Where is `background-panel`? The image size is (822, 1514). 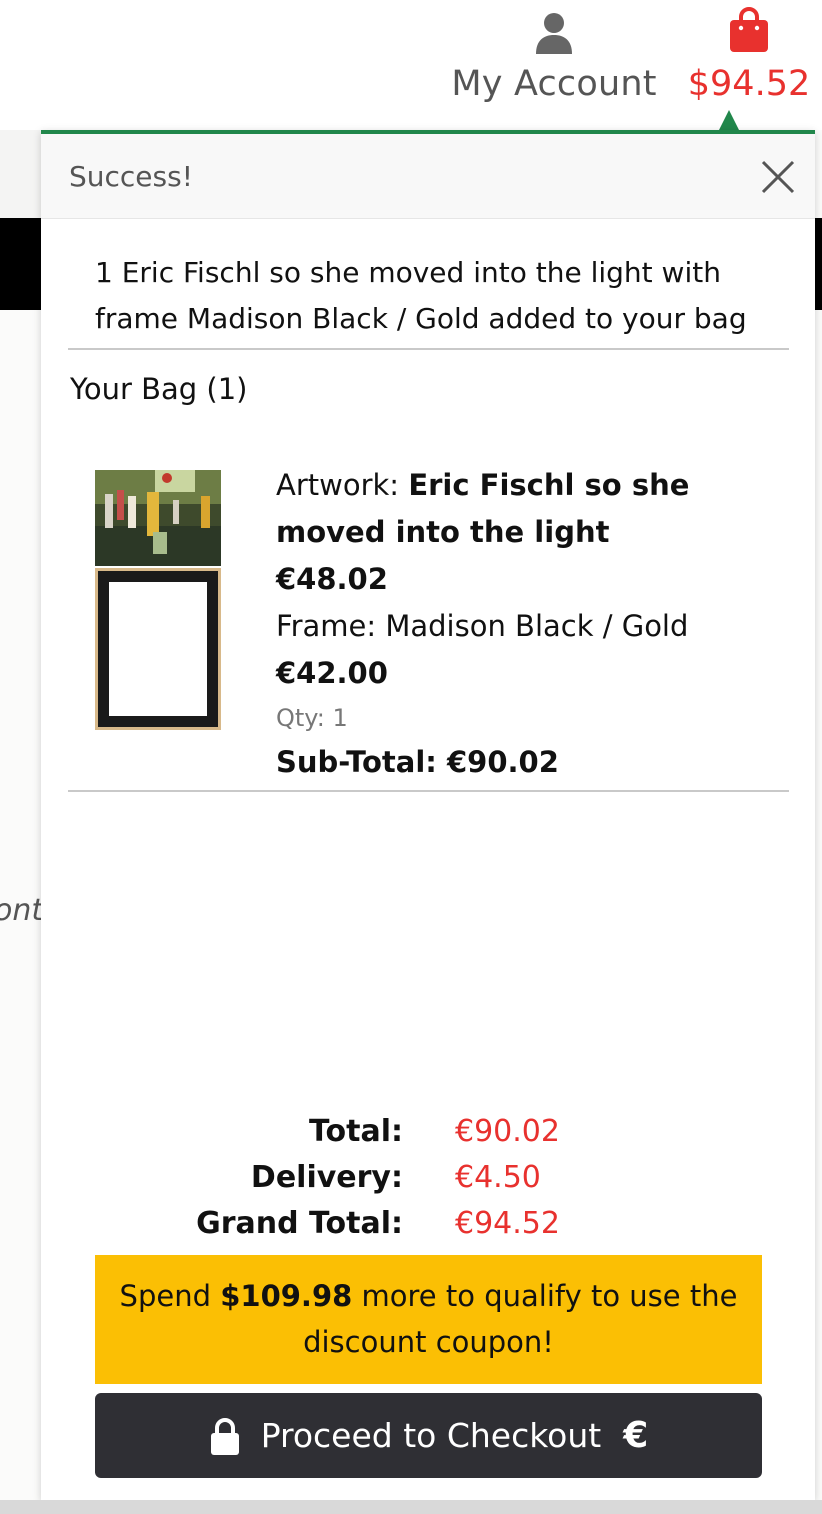
background-panel is located at coordinates (21, 174).